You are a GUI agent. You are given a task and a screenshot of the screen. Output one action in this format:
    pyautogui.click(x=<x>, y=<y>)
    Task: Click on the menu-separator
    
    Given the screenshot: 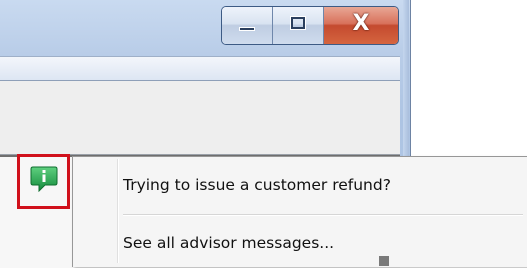 What is the action you would take?
    pyautogui.click(x=323, y=215)
    